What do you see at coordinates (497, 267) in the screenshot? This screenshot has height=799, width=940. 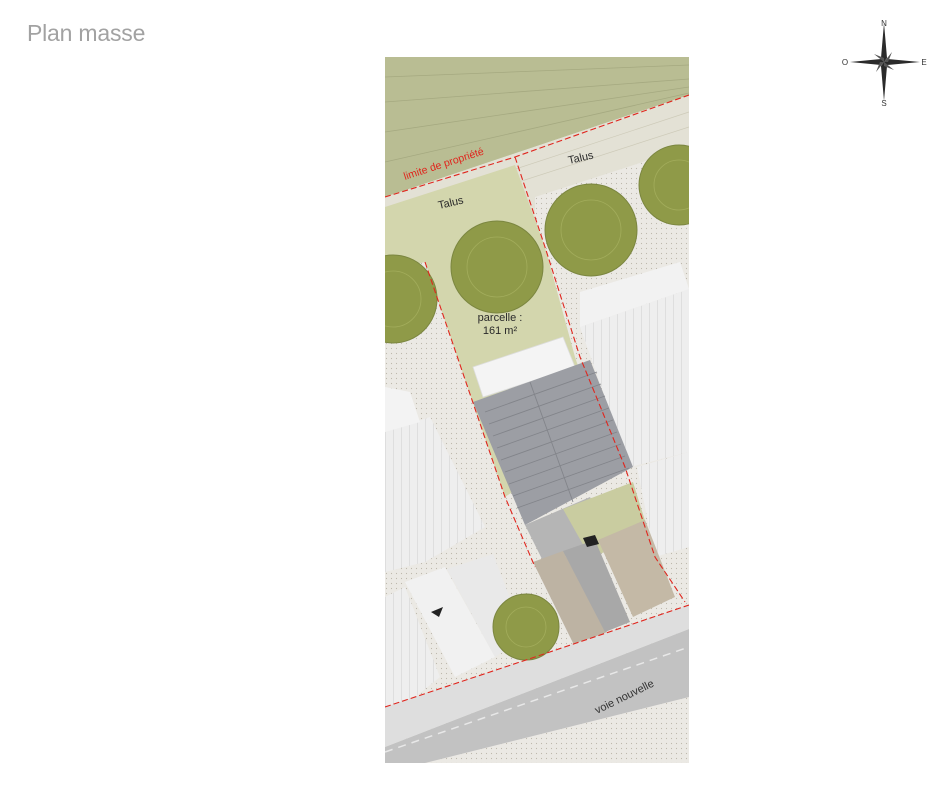 I see `tree-parcel` at bounding box center [497, 267].